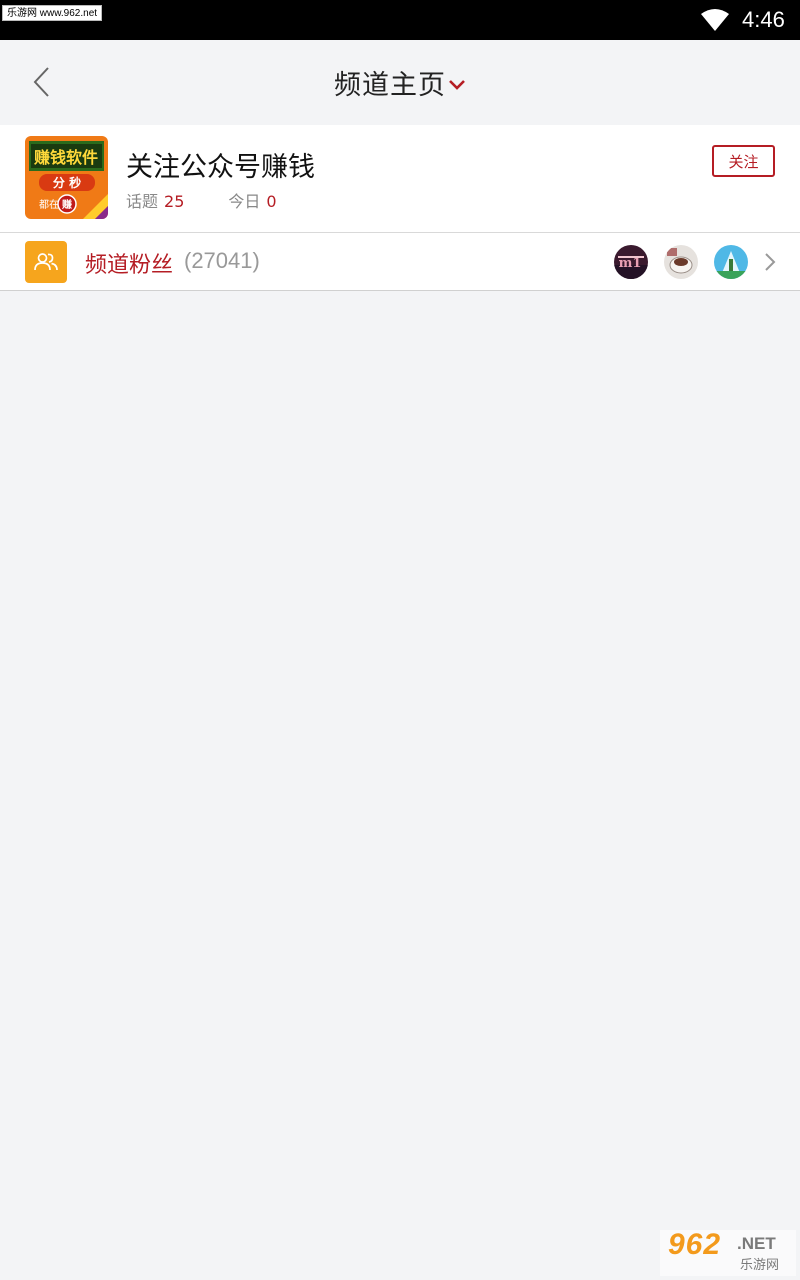 This screenshot has width=800, height=1280. Describe the element at coordinates (390, 85) in the screenshot. I see `page-title: 频道主页` at that location.